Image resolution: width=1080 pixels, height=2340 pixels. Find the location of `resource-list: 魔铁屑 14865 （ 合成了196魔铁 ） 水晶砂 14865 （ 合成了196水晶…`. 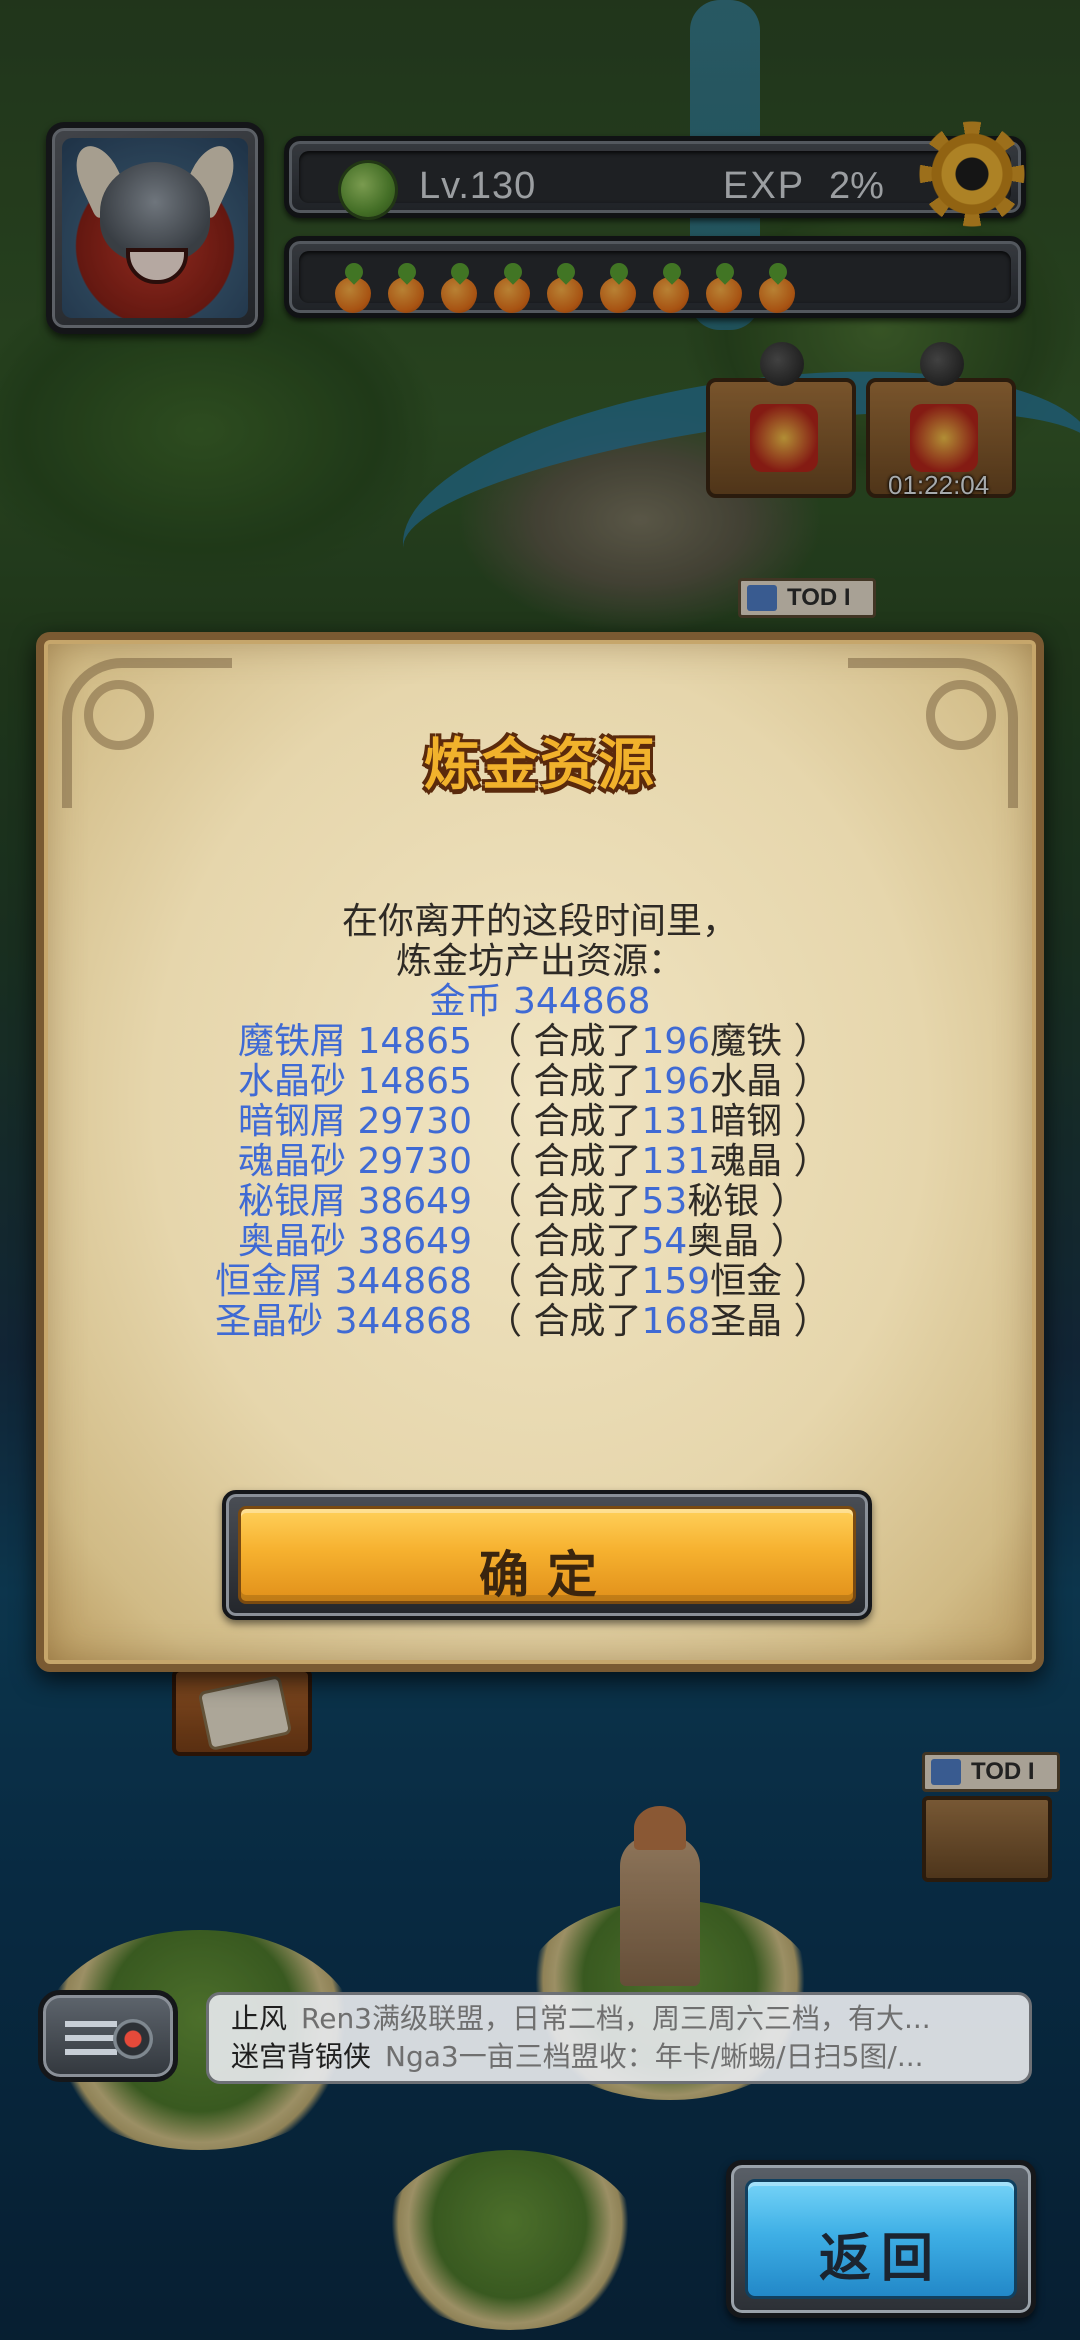

resource-list: 魔铁屑 14865 （ 合成了196魔铁 ） 水晶砂 14865 （ 合成了196水晶… is located at coordinates (548, 1182).